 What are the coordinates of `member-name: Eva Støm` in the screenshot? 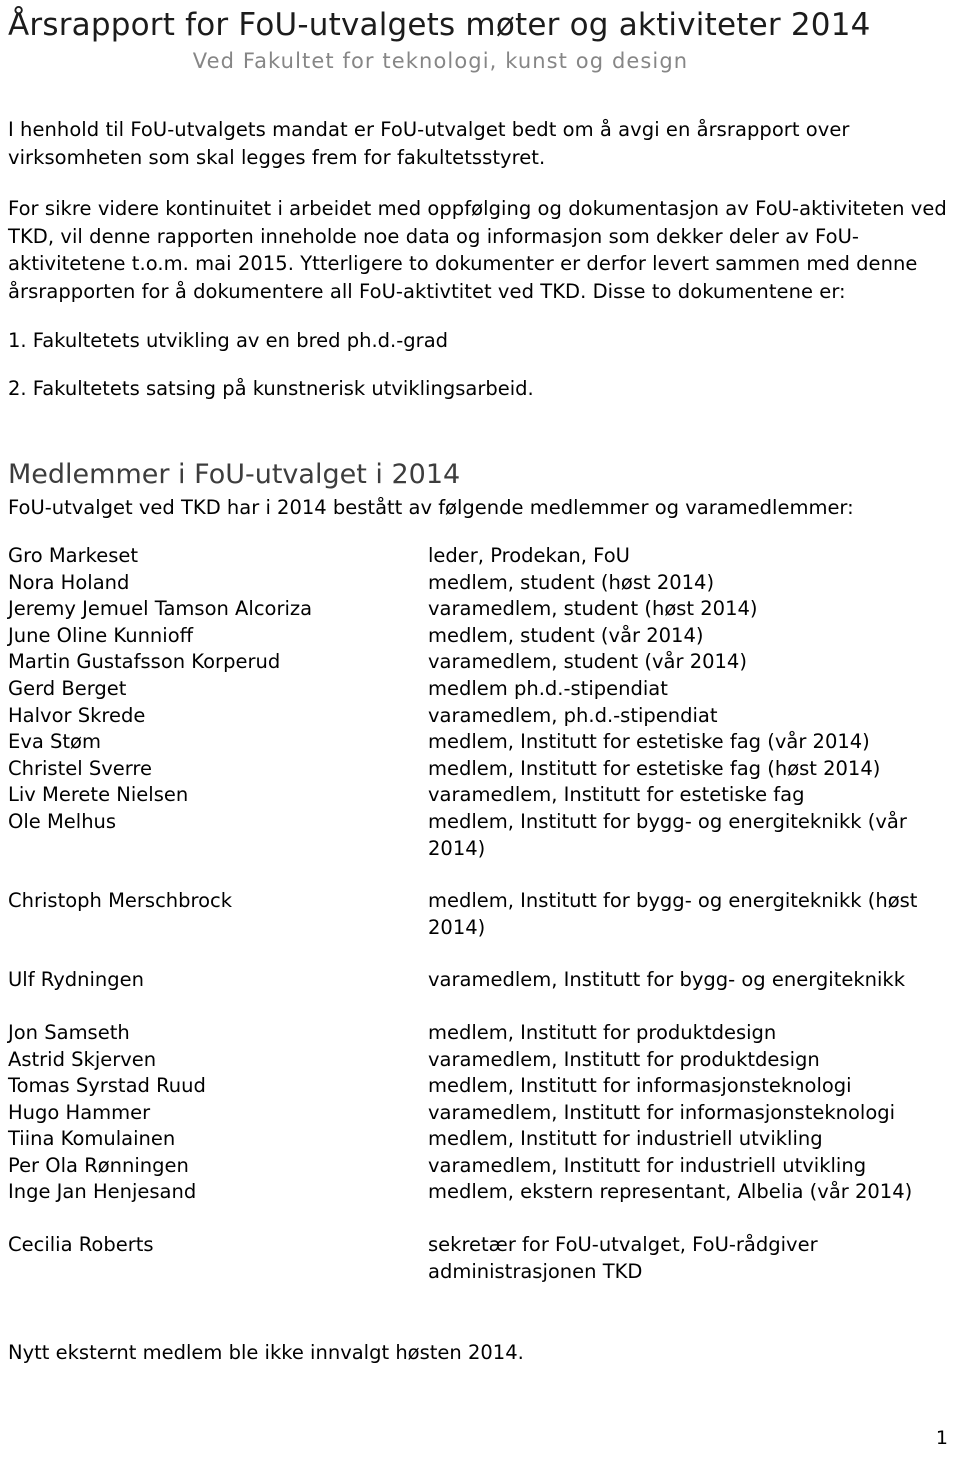 It's located at (54, 742).